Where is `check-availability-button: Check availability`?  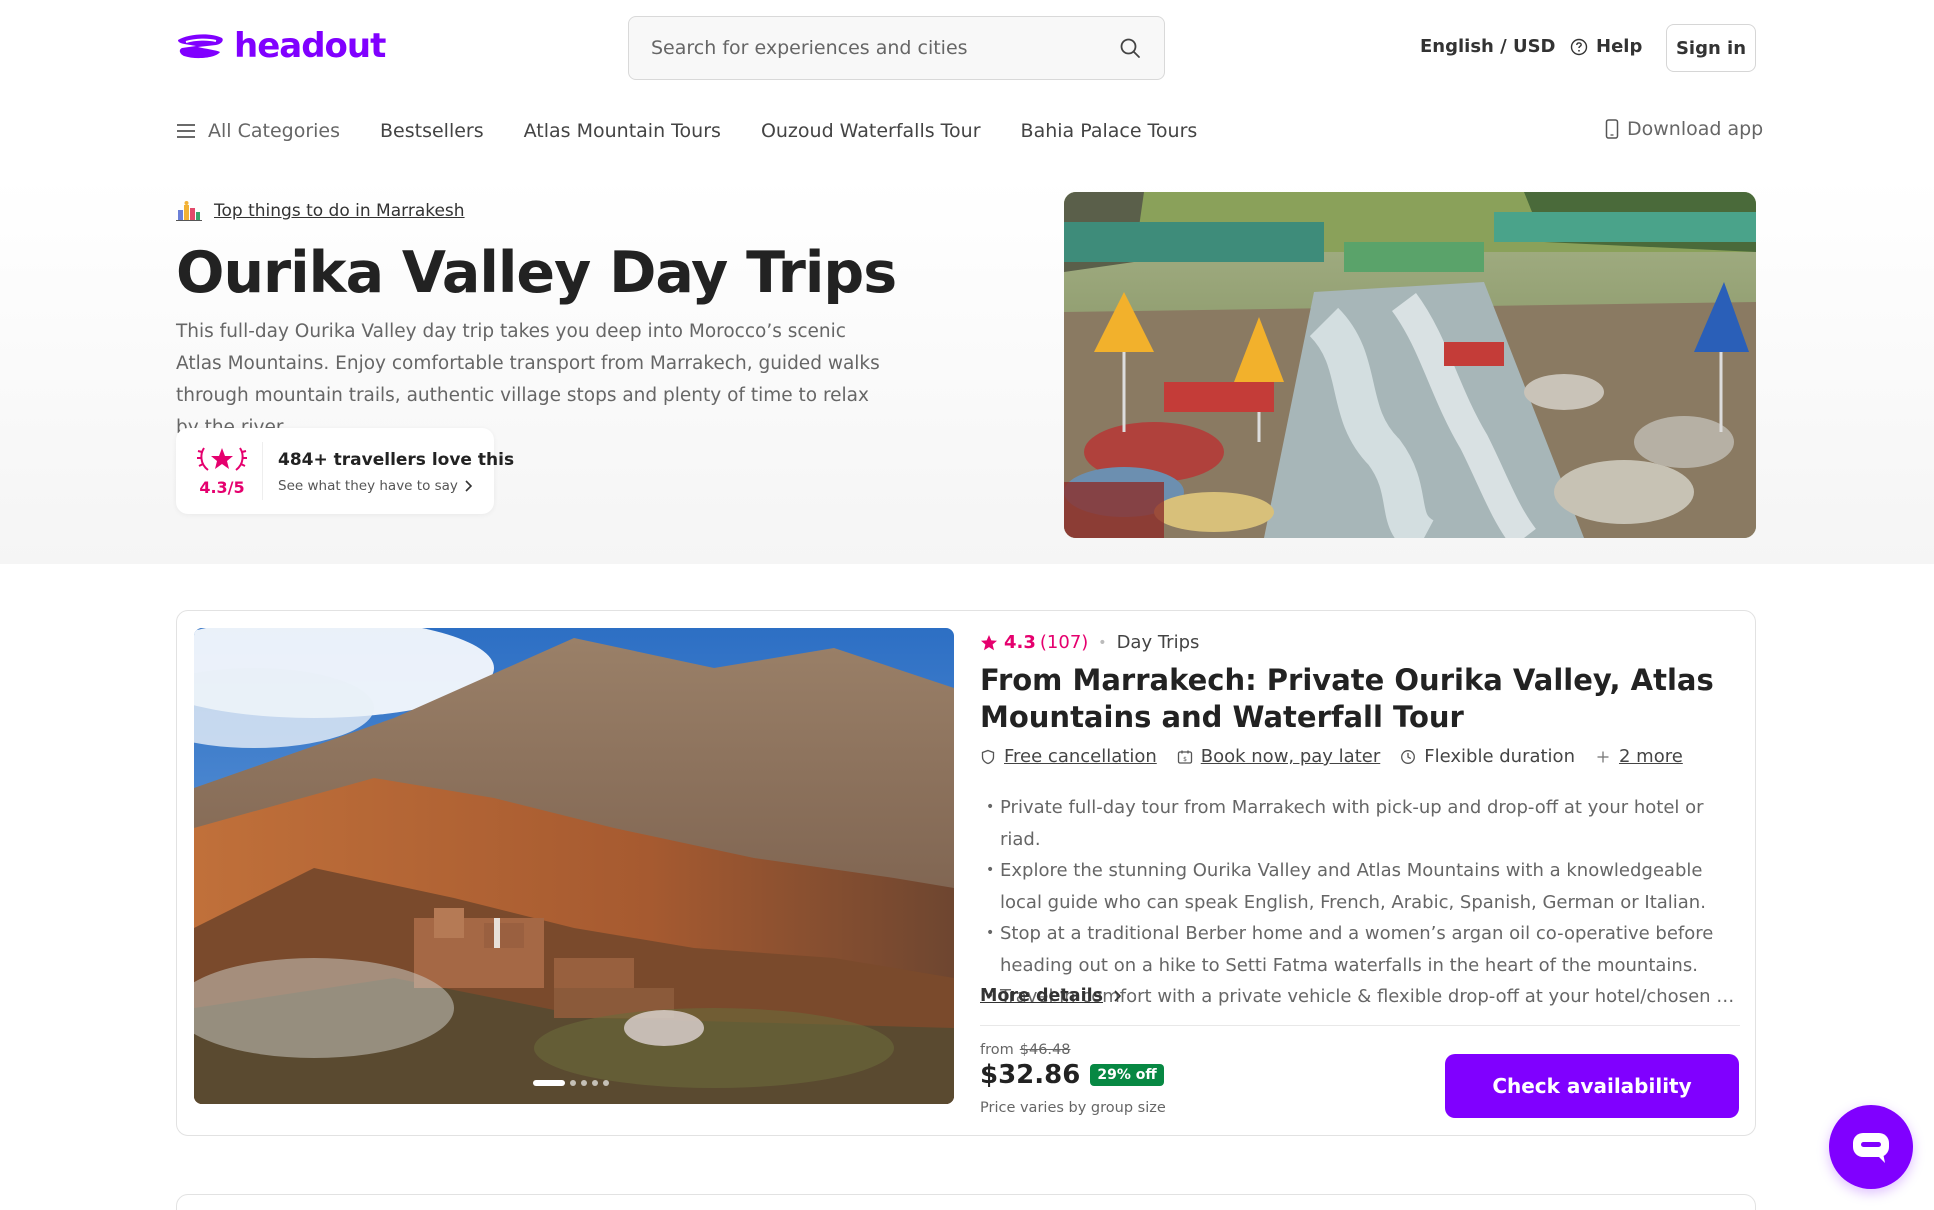
check-availability-button: Check availability is located at coordinates (1592, 1086).